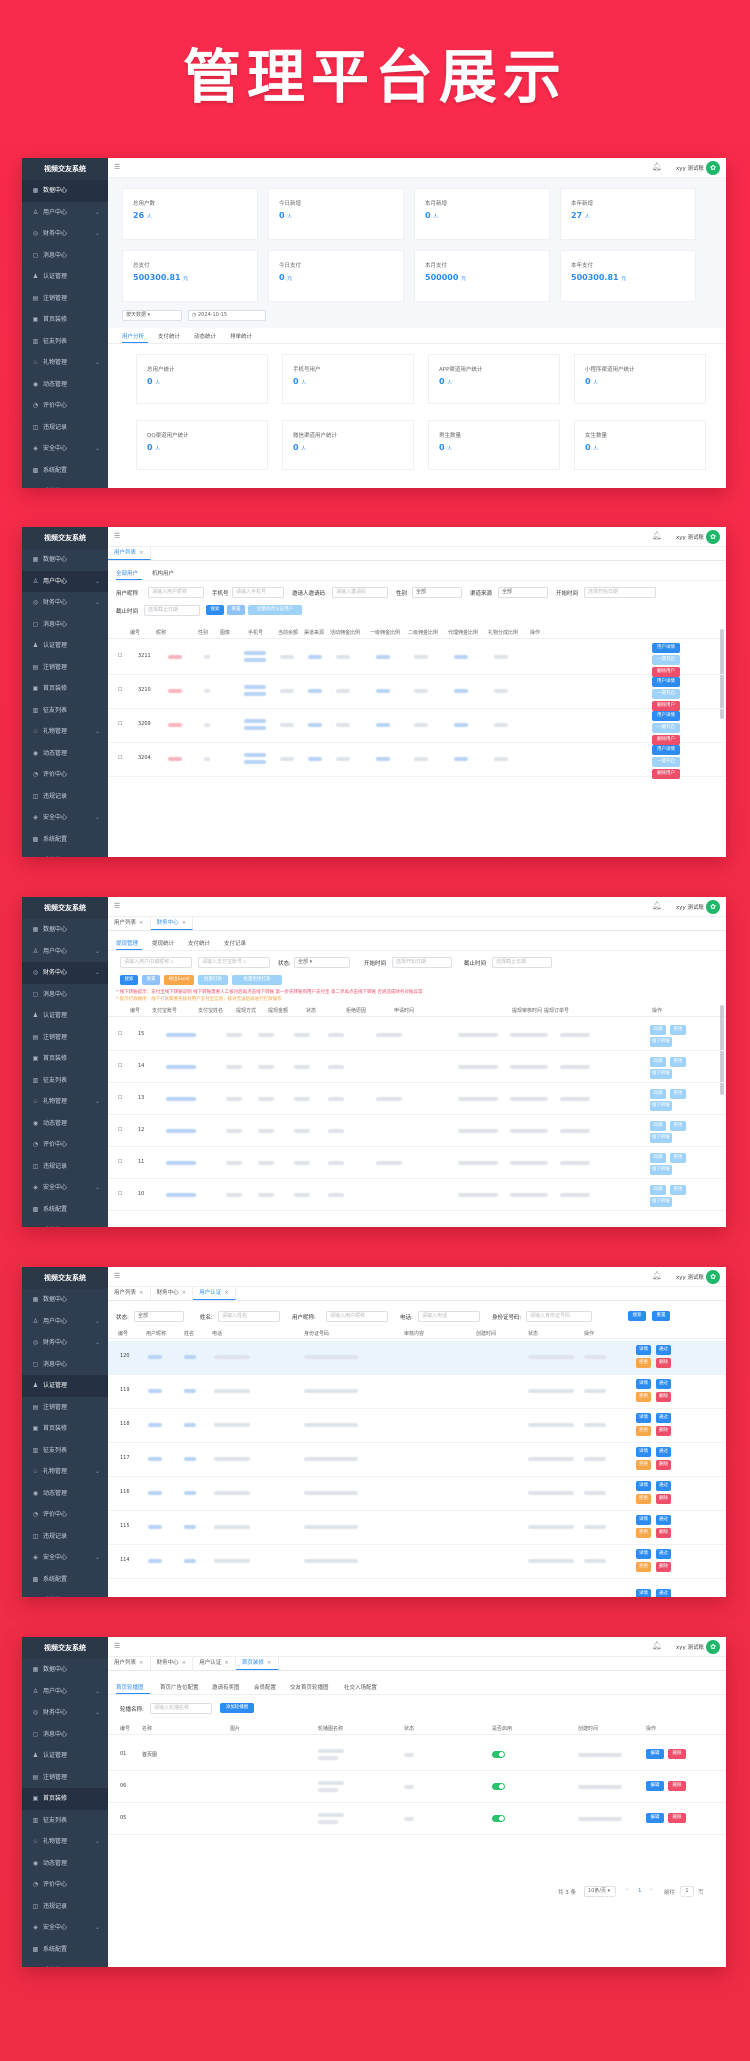 The height and width of the screenshot is (2061, 750). I want to click on phone-input: 请输入手机号, so click(258, 592).